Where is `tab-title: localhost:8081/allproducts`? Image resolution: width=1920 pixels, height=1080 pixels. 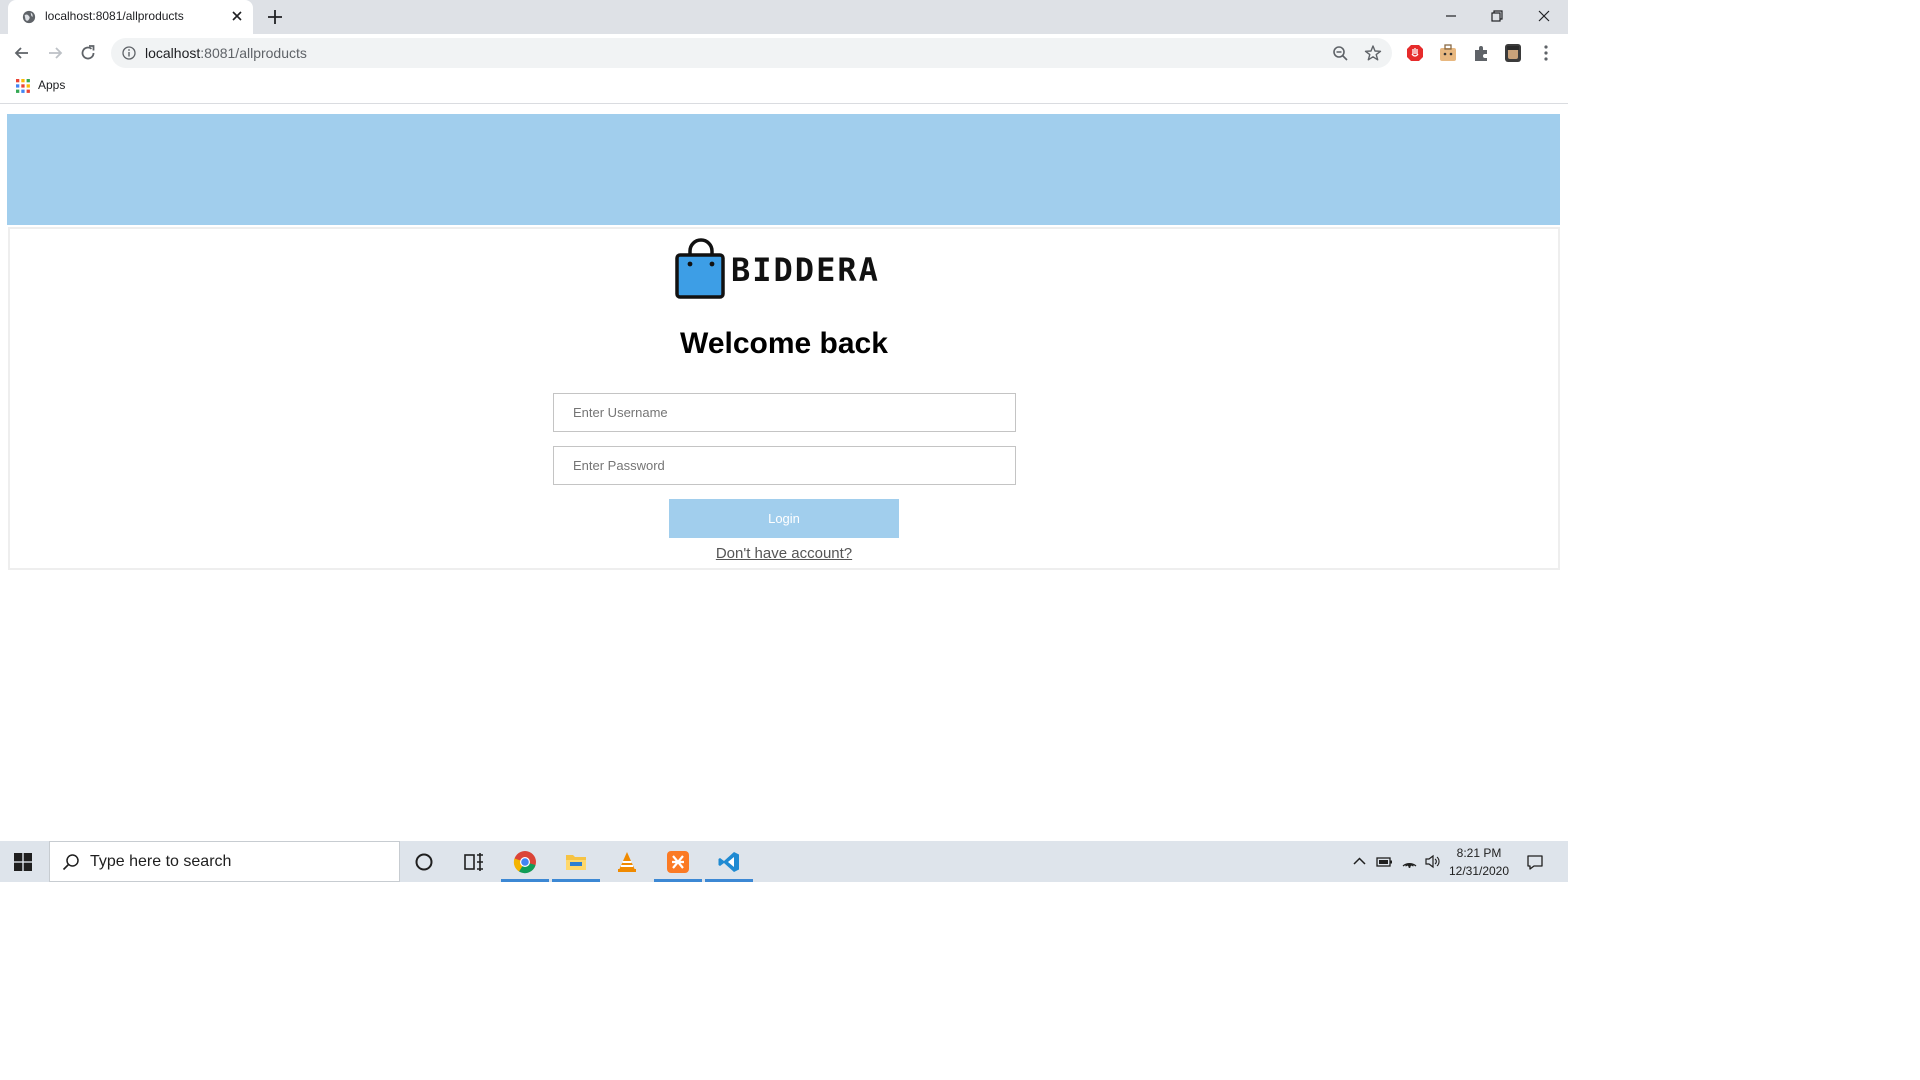 tab-title: localhost:8081/allproducts is located at coordinates (114, 16).